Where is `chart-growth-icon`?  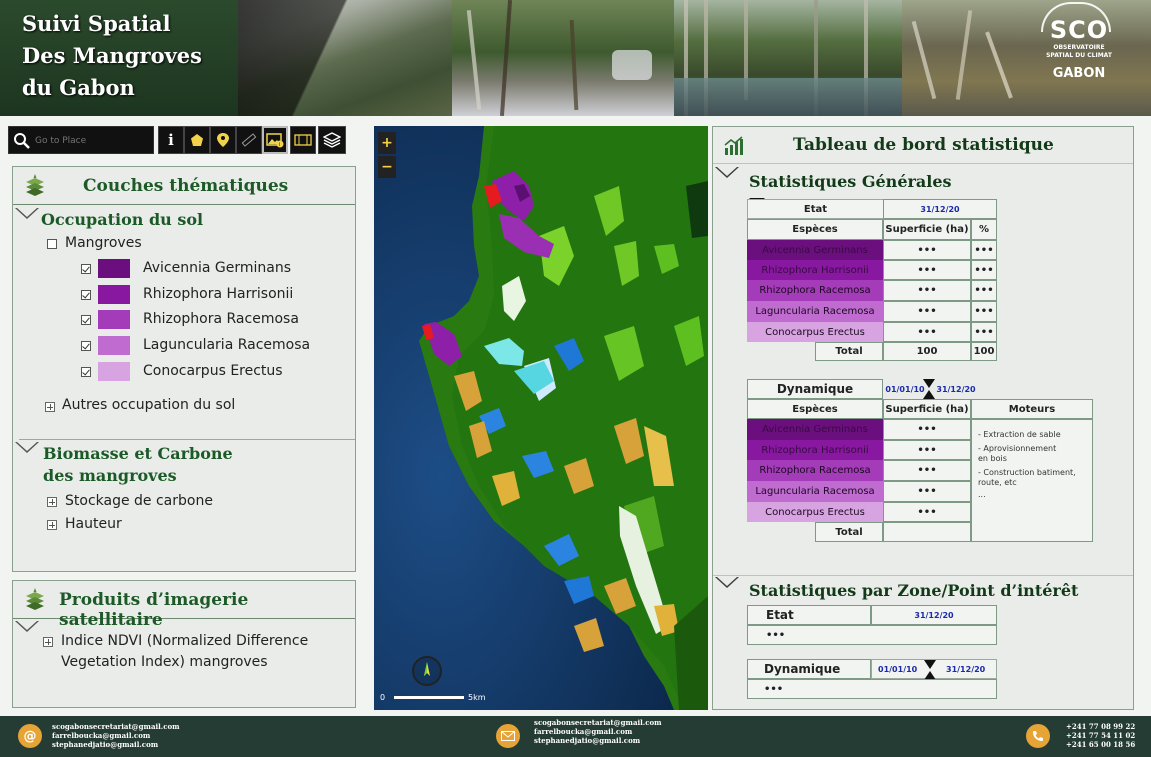
chart-growth-icon is located at coordinates (733, 145).